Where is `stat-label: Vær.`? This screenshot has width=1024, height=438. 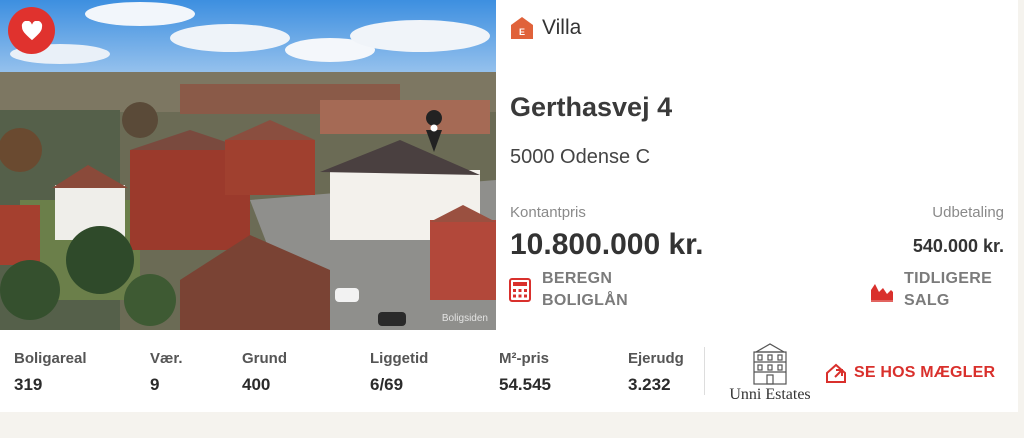
stat-label: Vær. is located at coordinates (166, 358).